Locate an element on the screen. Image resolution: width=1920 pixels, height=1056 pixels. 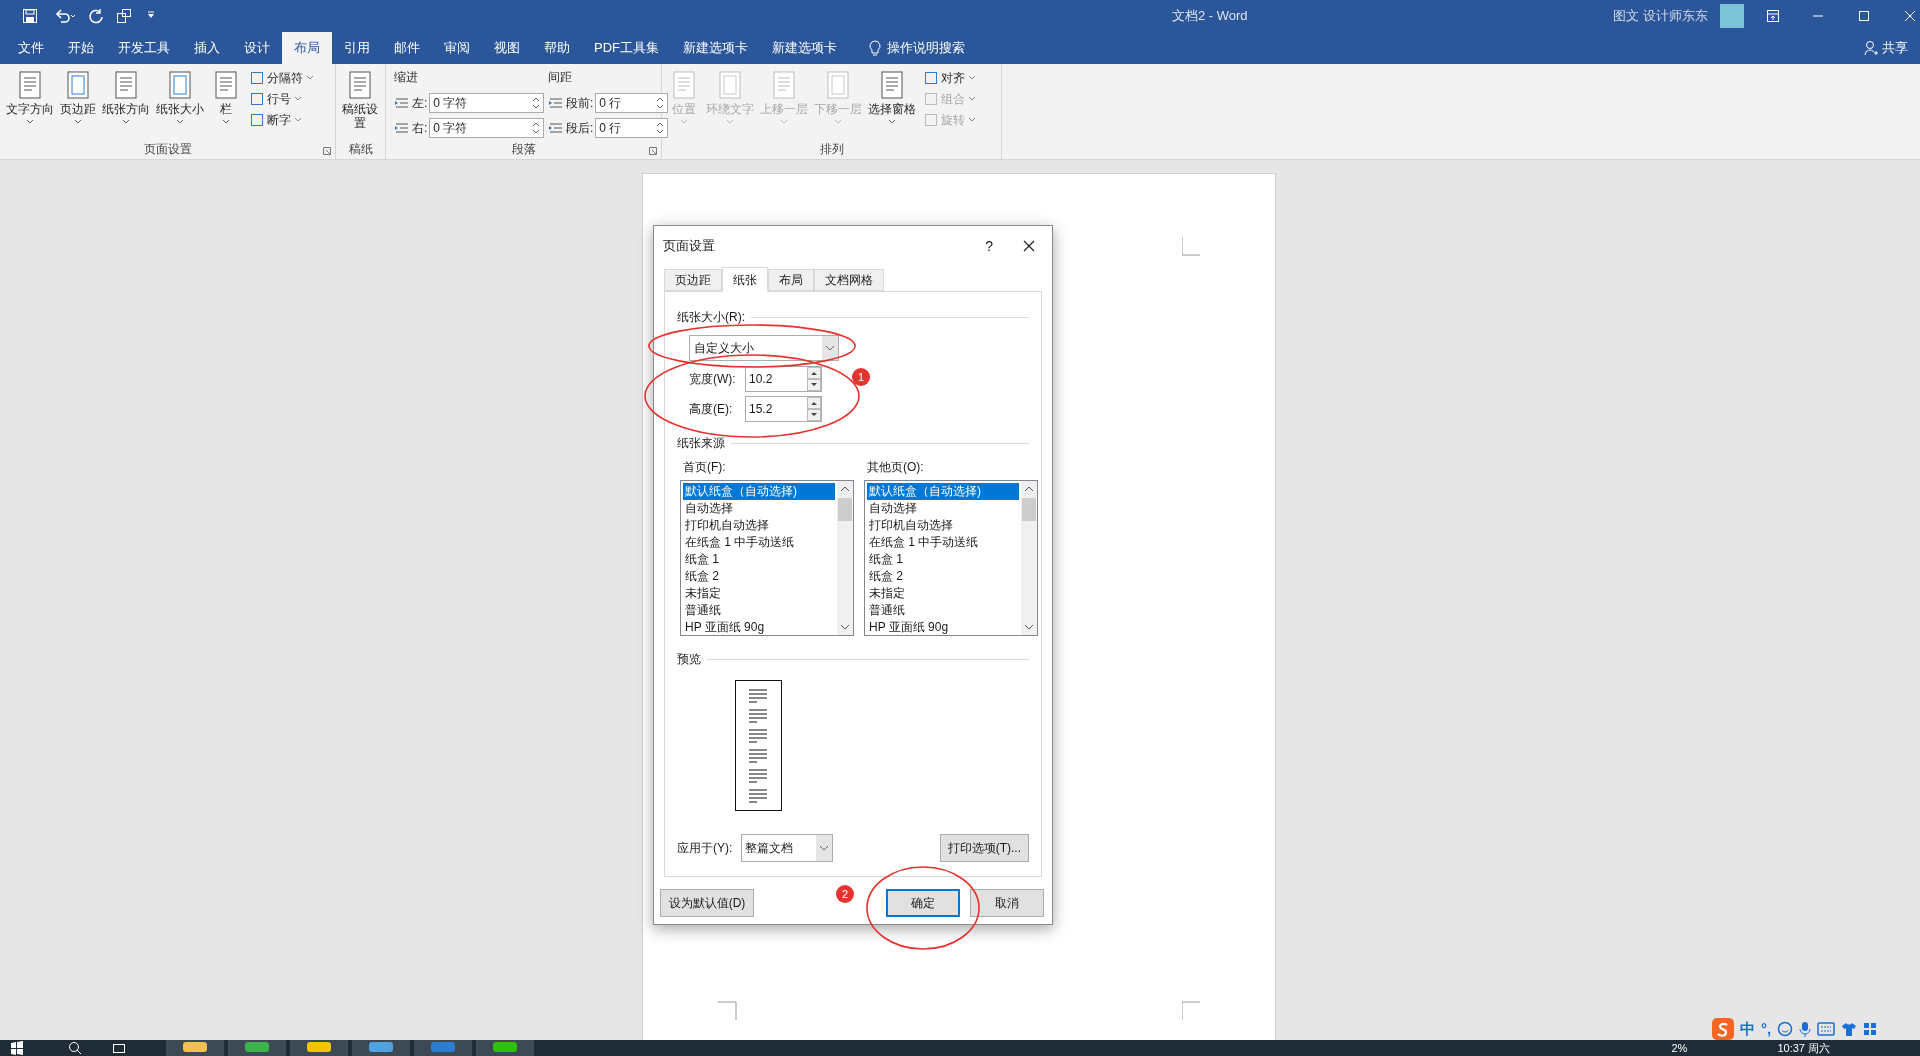
microphone-icon is located at coordinates (1805, 1029).